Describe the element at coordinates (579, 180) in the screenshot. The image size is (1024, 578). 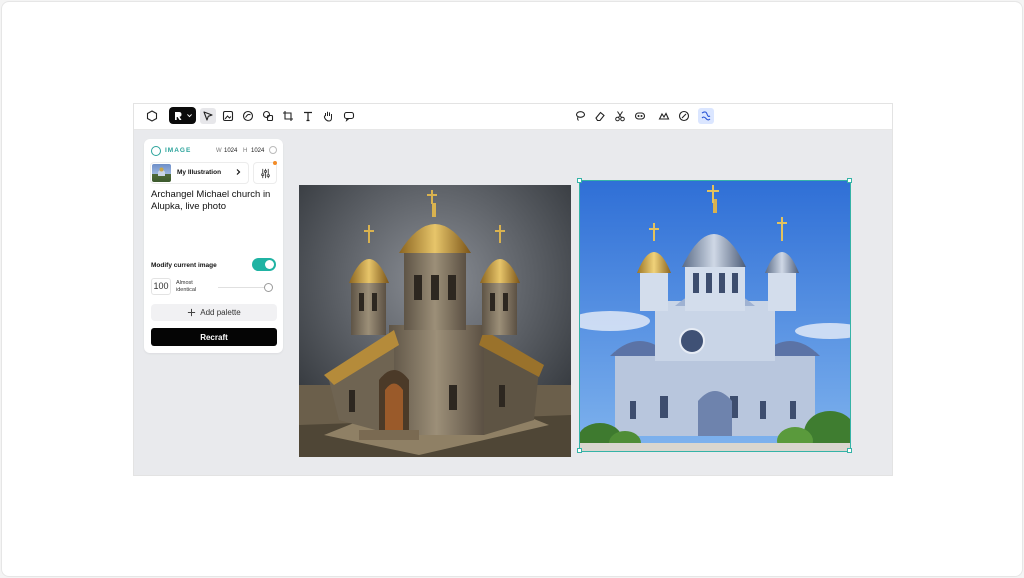
I see `resize-handle-top-left` at that location.